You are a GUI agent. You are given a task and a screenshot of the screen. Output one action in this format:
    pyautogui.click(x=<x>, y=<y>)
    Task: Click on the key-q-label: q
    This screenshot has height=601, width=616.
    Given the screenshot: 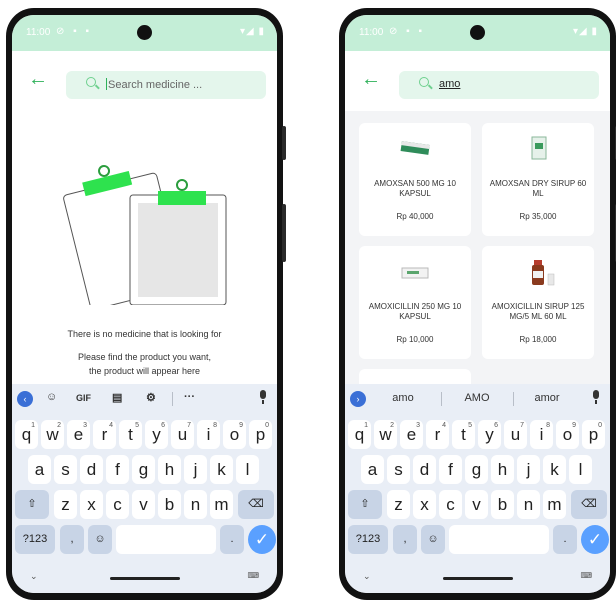 What is the action you would take?
    pyautogui.click(x=359, y=434)
    